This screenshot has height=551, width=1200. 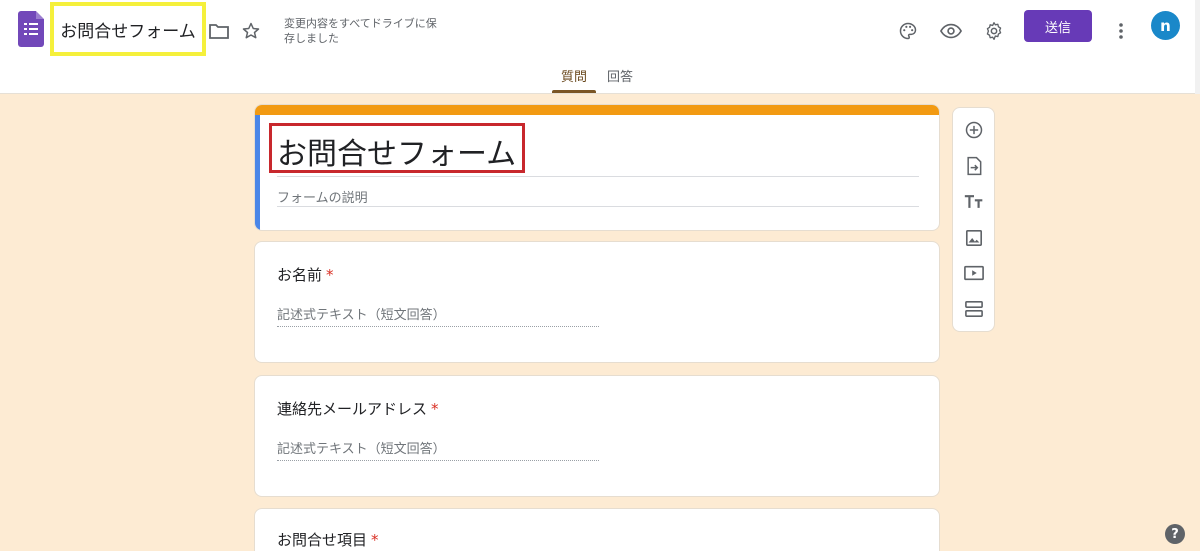 What do you see at coordinates (908, 31) in the screenshot?
I see `palette-icon` at bounding box center [908, 31].